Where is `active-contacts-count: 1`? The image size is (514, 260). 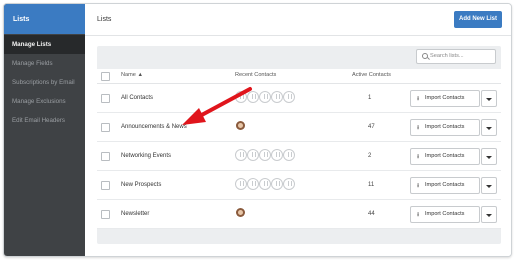
active-contacts-count: 1 is located at coordinates (370, 98).